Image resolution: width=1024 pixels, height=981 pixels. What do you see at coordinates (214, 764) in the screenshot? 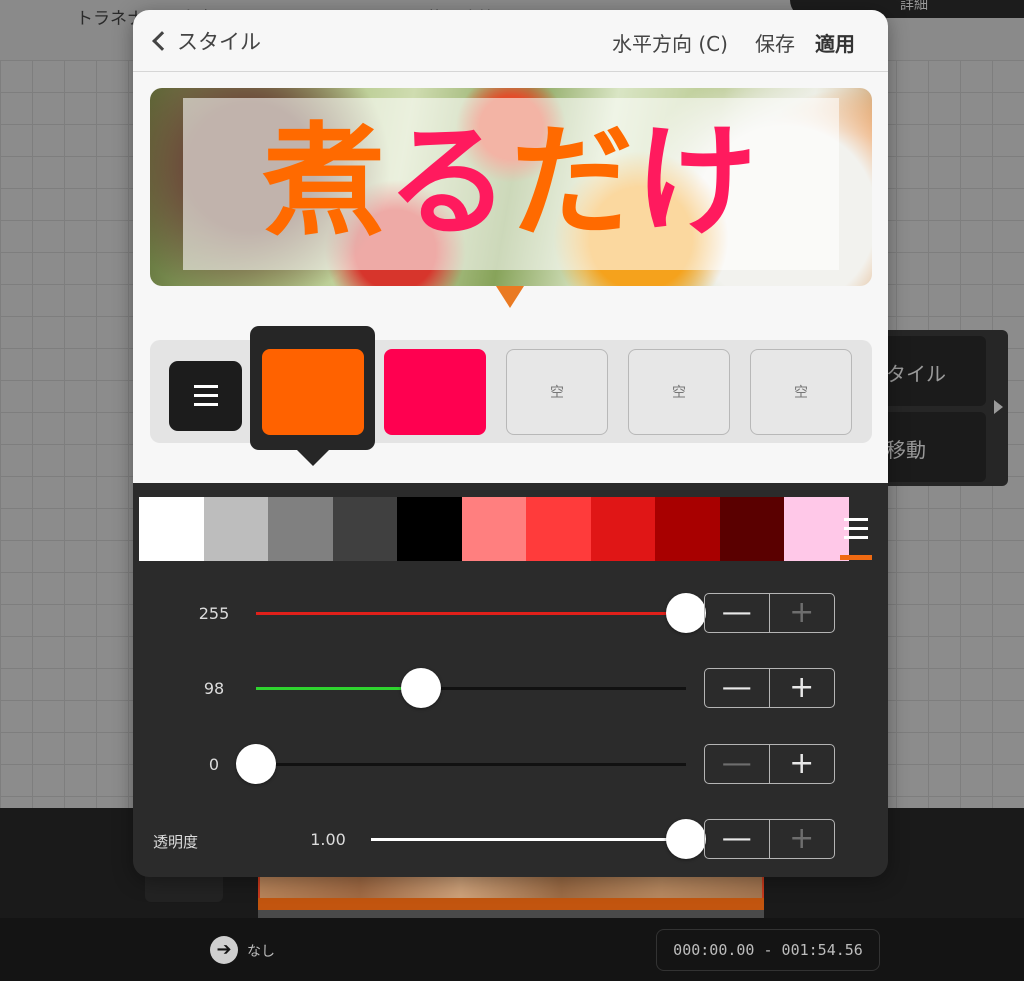
I see `blue-value: 0` at bounding box center [214, 764].